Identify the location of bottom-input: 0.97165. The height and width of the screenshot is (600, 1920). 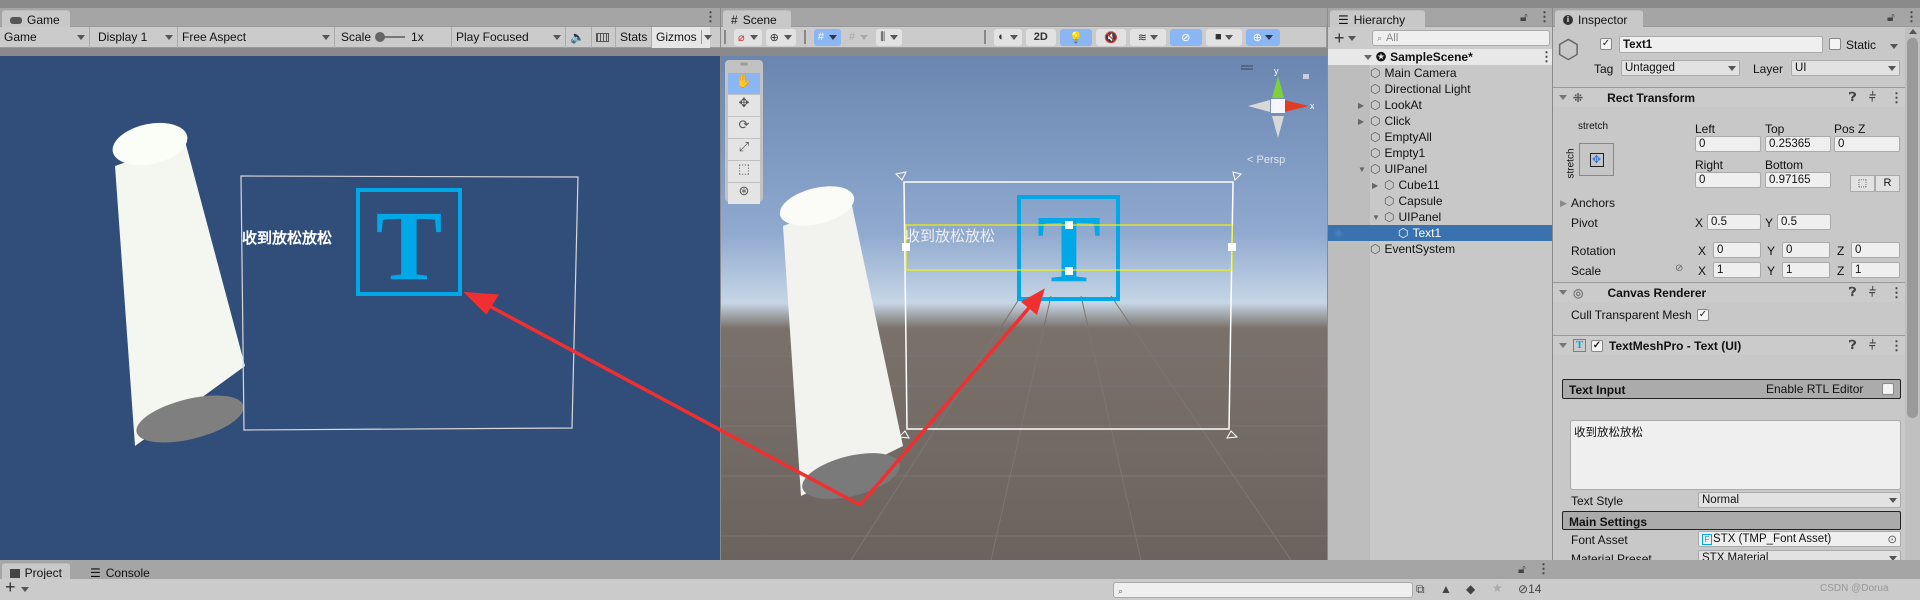
(1798, 180).